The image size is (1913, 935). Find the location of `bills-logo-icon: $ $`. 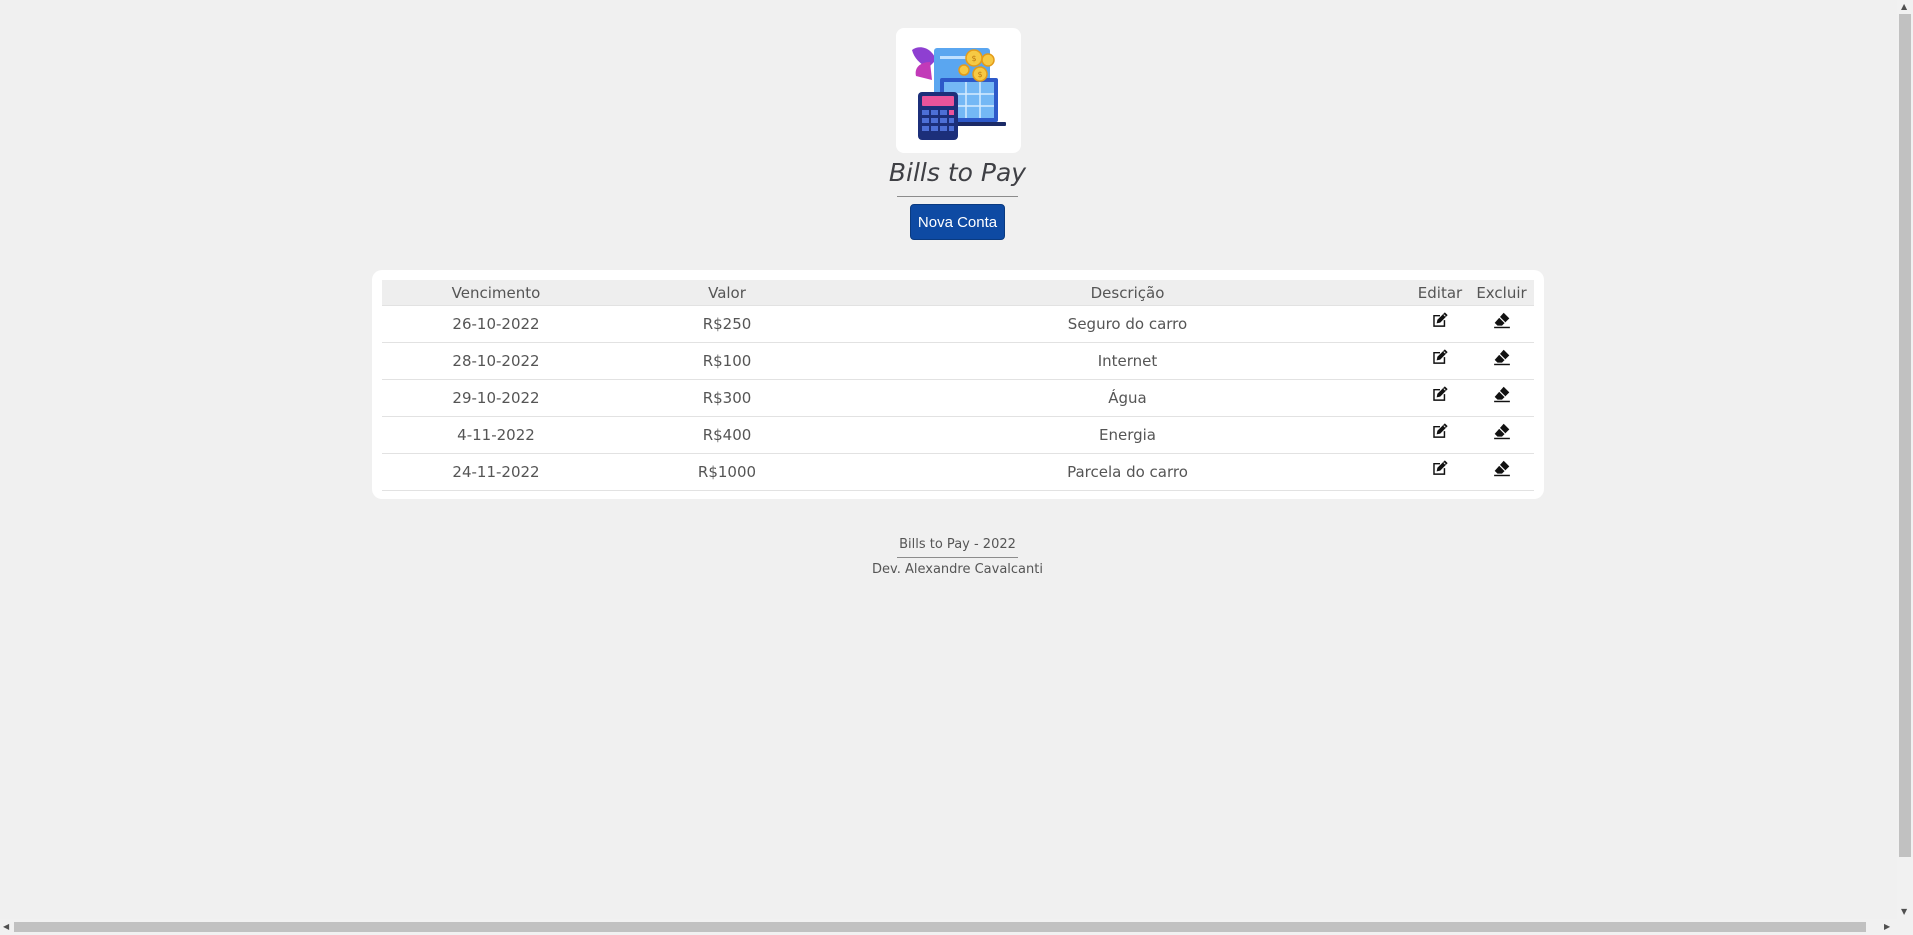

bills-logo-icon: $ $ is located at coordinates (959, 93).